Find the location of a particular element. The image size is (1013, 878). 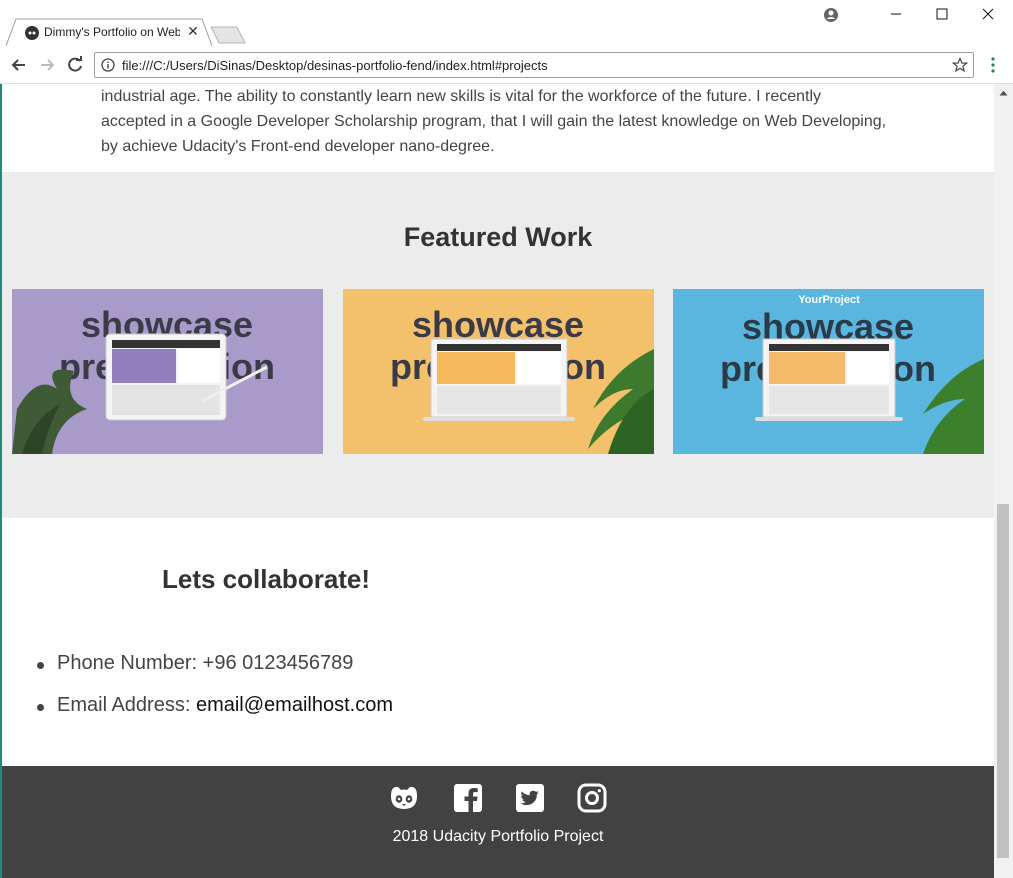

tab-title: Dimmy's Portfolio on Web is located at coordinates (112, 32).